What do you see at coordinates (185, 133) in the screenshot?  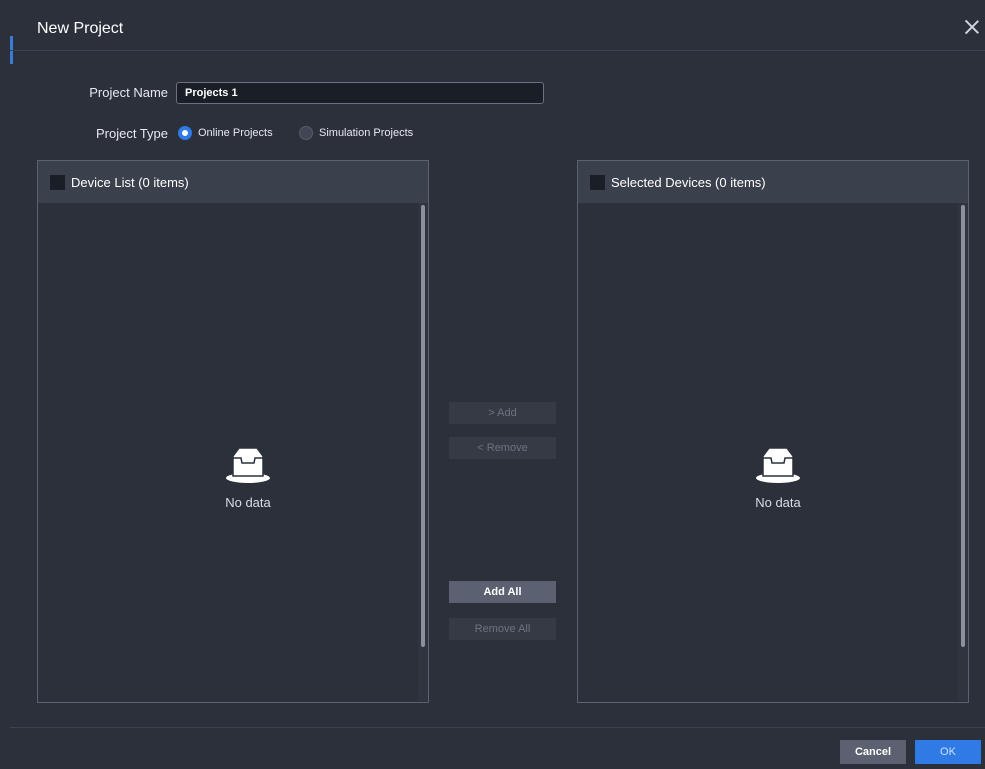 I see `radio-selected-icon` at bounding box center [185, 133].